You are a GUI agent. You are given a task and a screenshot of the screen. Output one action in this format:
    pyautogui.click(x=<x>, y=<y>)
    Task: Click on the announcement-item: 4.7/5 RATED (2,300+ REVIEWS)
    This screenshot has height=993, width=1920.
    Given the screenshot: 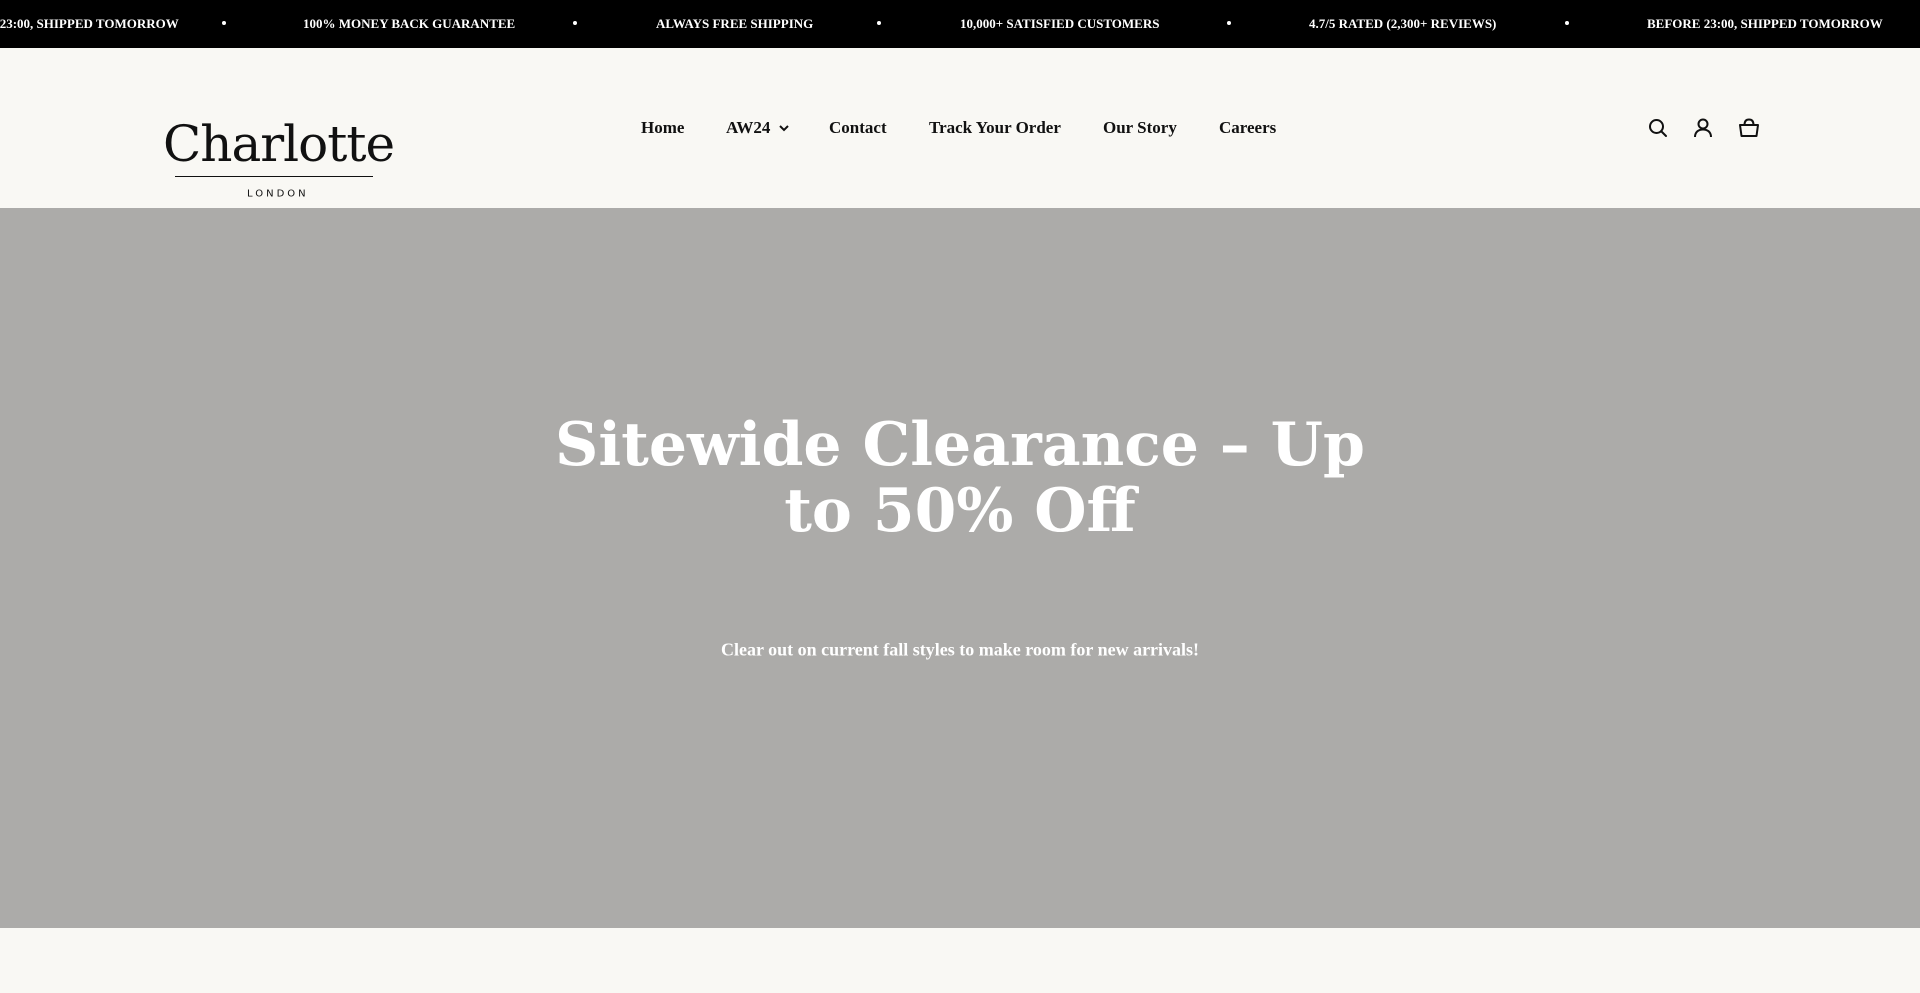 What is the action you would take?
    pyautogui.click(x=1403, y=23)
    